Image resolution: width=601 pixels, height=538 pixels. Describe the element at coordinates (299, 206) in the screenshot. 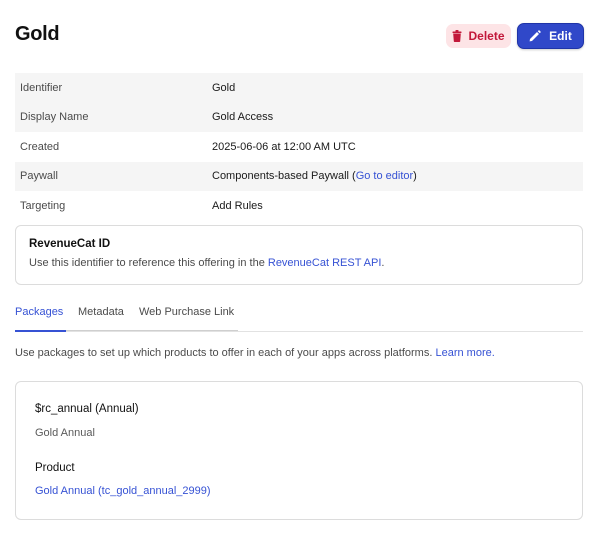

I see `detail-row-targeting: Targeting Add Rules` at that location.